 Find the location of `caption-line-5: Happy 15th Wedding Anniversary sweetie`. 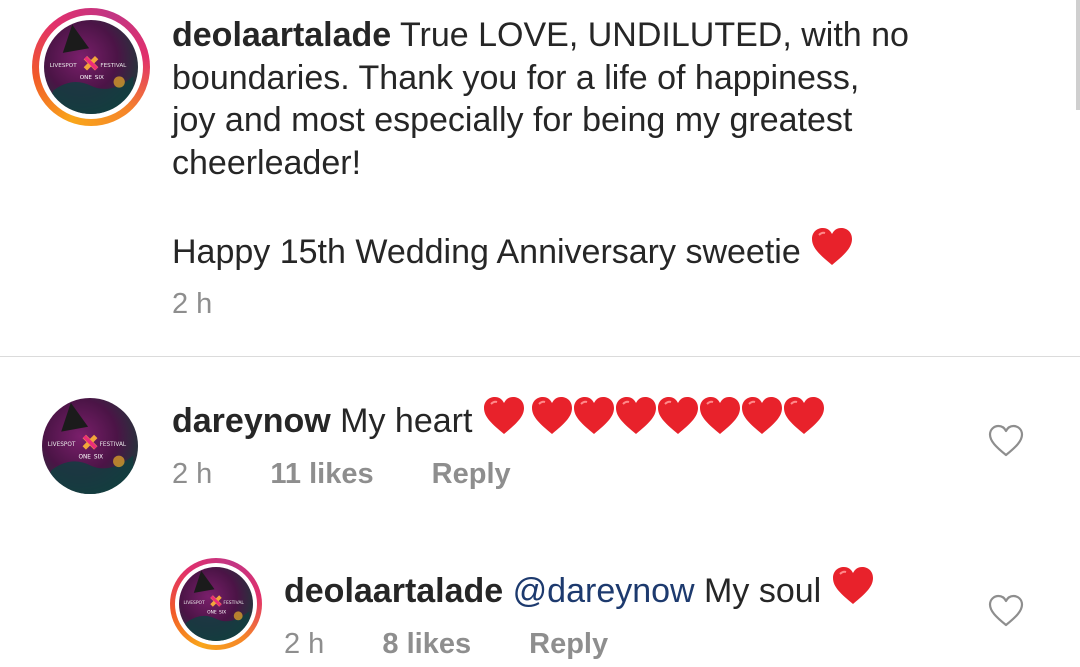

caption-line-5: Happy 15th Wedding Anniversary sweetie is located at coordinates (486, 252).